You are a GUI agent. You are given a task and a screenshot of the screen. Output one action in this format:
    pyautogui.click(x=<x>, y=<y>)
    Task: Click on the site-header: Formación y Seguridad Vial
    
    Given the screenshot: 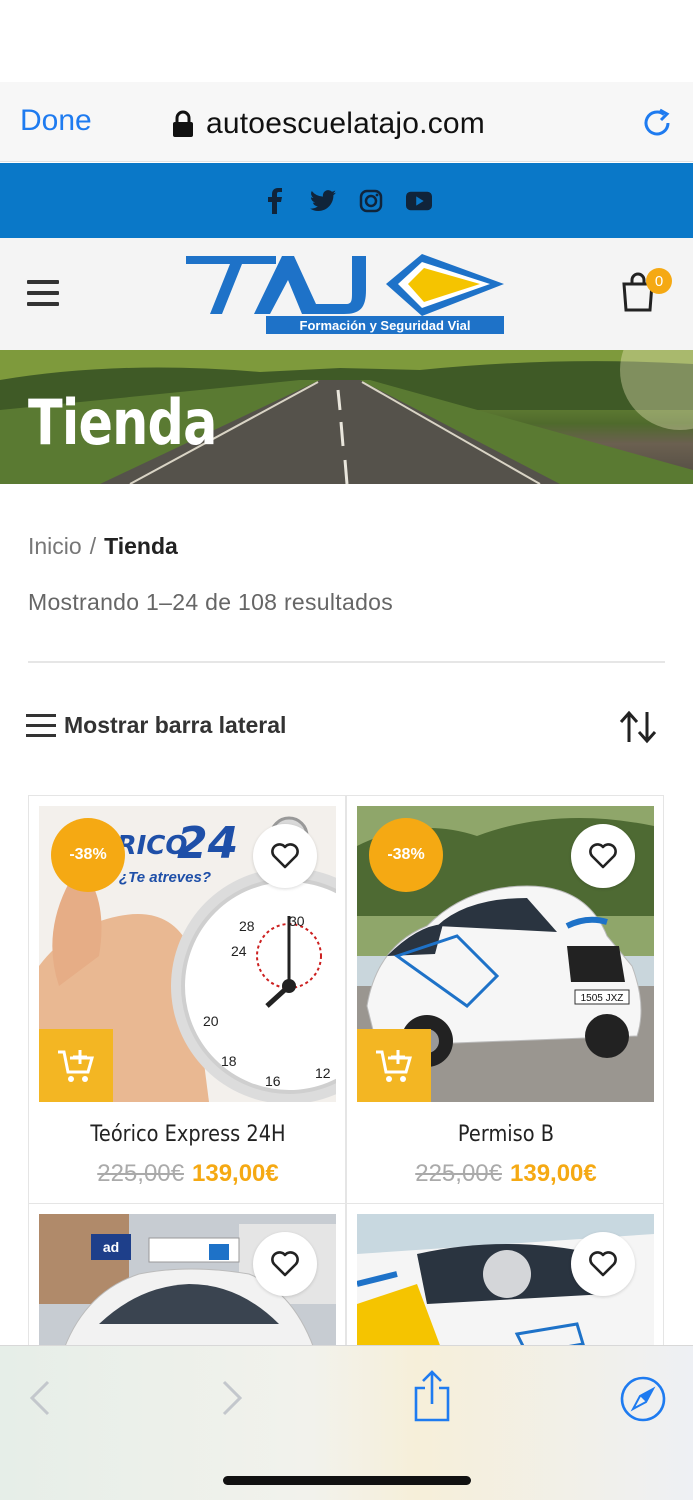 What is the action you would take?
    pyautogui.click(x=346, y=294)
    